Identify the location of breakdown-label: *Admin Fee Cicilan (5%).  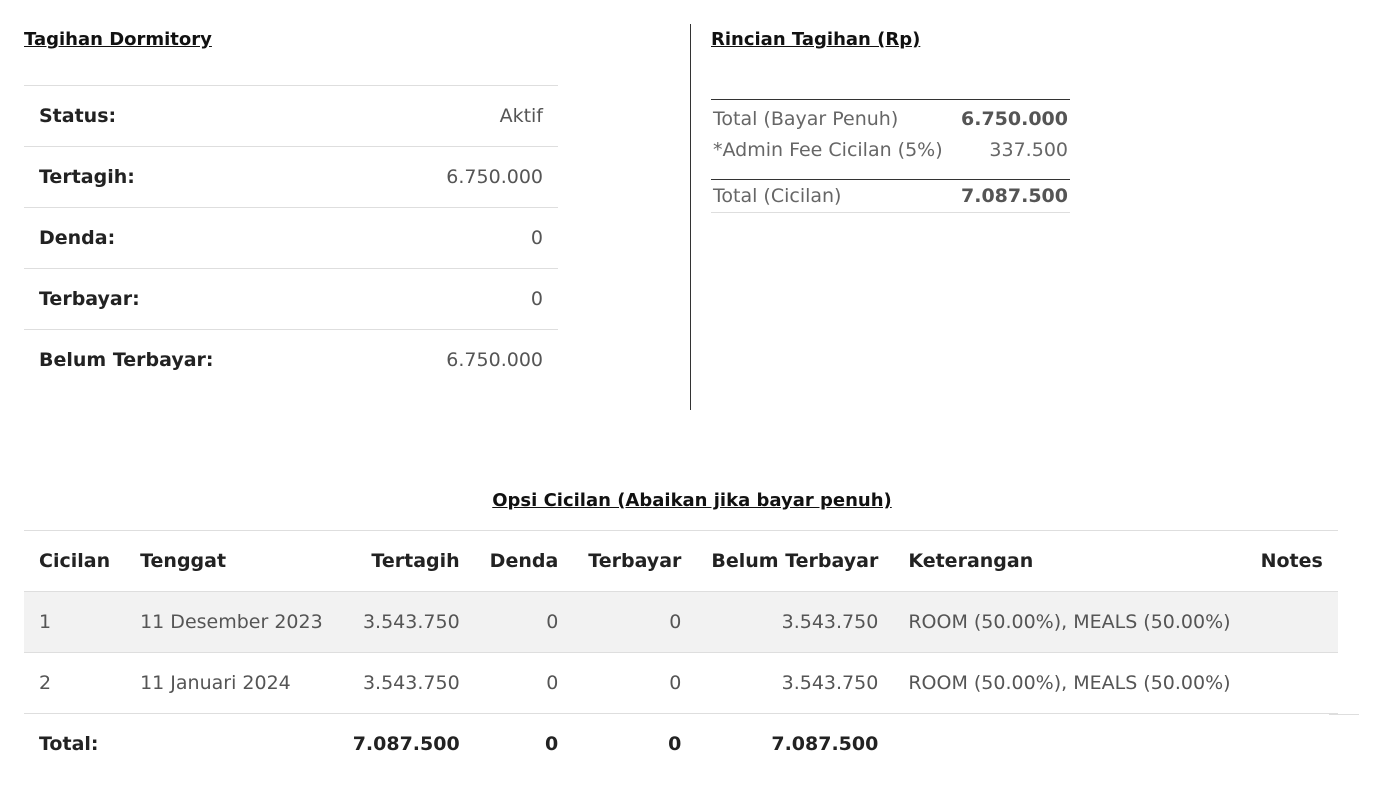
(828, 150).